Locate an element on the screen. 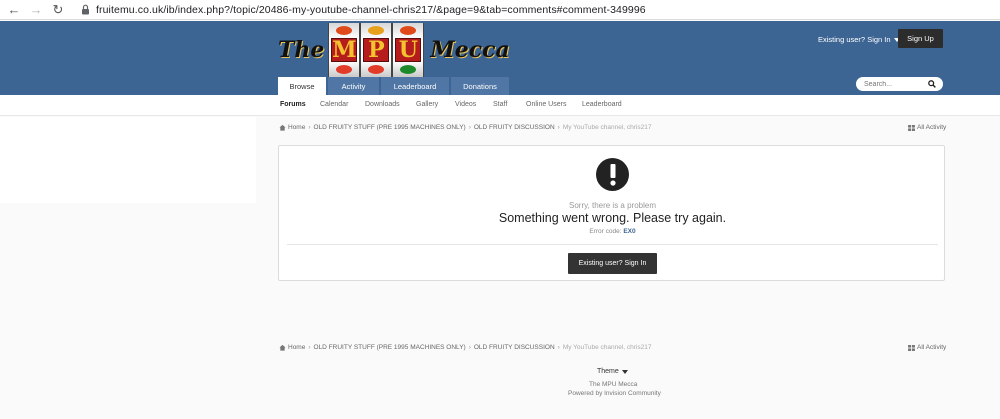 This screenshot has width=1000, height=419. search-icon is located at coordinates (932, 84).